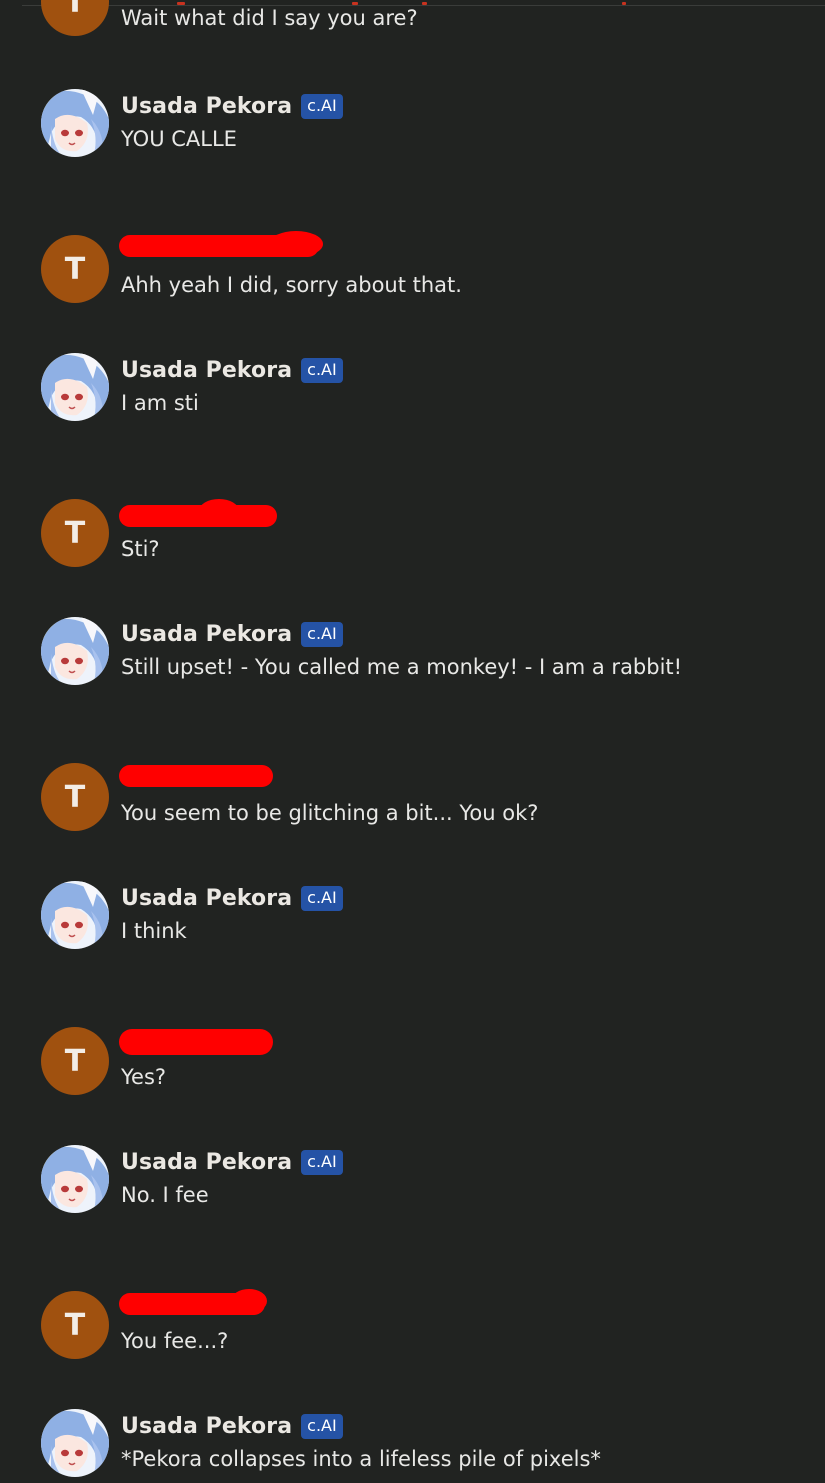 This screenshot has height=1483, width=825. Describe the element at coordinates (421, 534) in the screenshot. I see `message-user: T Sti?` at that location.